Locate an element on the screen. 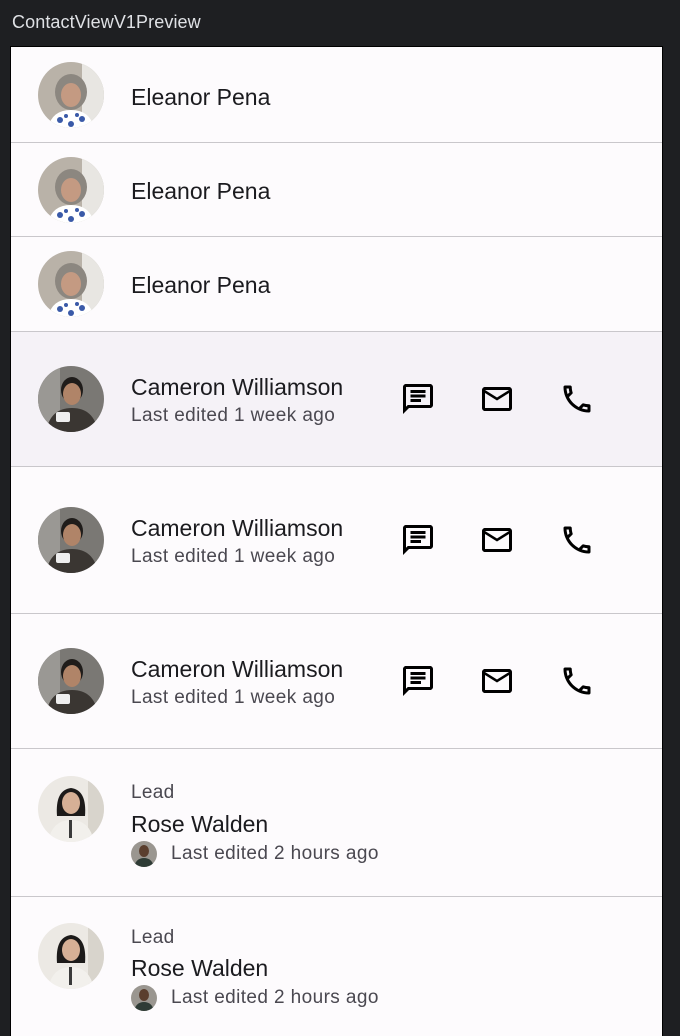 The height and width of the screenshot is (1036, 680). title-bar: ContactViewV1Preview is located at coordinates (340, 23).